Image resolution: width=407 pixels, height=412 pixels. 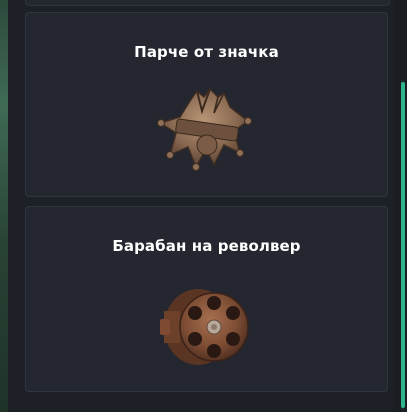 I want to click on revolver-cylinder-icon, so click(x=204, y=327).